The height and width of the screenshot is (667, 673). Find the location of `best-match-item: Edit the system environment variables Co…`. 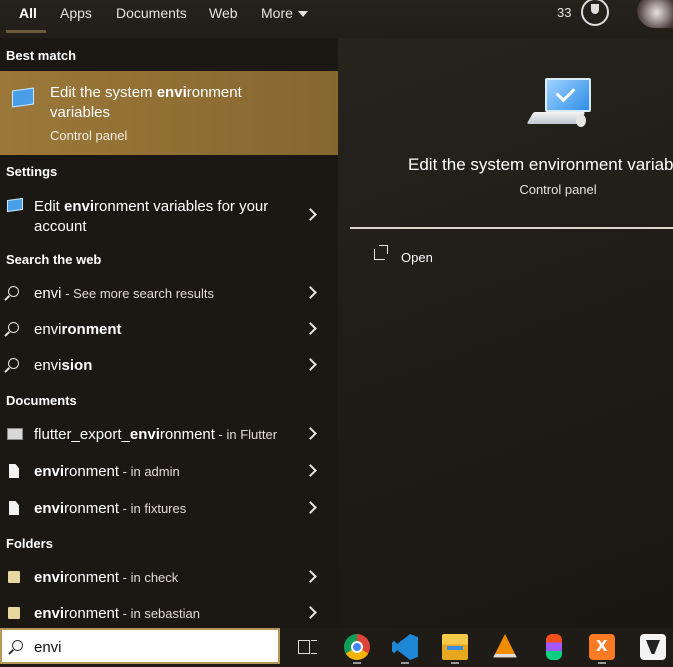

best-match-item: Edit the system environment variables Co… is located at coordinates (169, 113).